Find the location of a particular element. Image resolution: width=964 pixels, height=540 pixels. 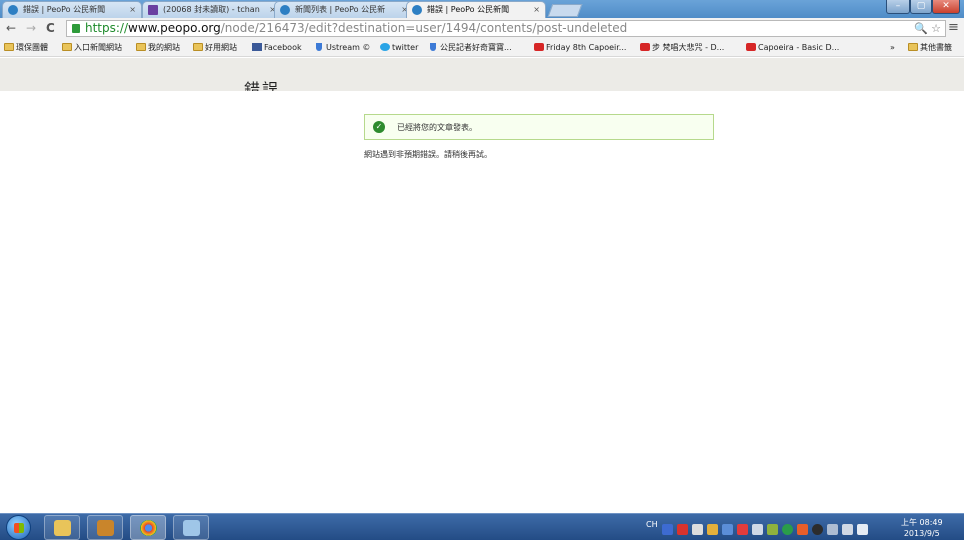

tab-label: (20068 封未讀取) - tchan is located at coordinates (211, 9).